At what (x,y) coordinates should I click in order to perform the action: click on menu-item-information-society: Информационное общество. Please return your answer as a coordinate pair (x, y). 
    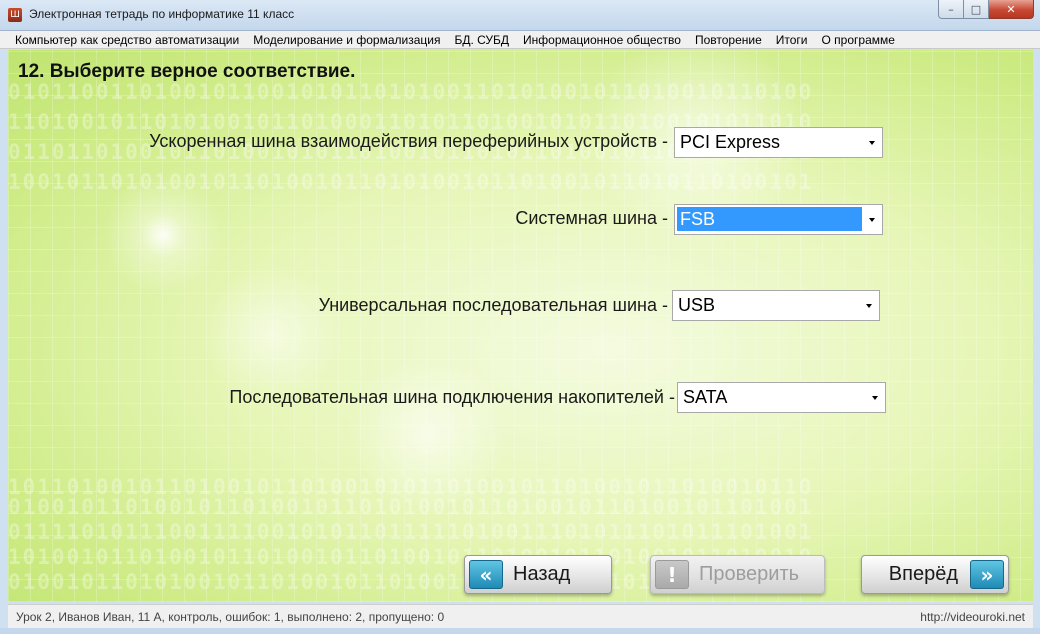
    Looking at the image, I should click on (602, 40).